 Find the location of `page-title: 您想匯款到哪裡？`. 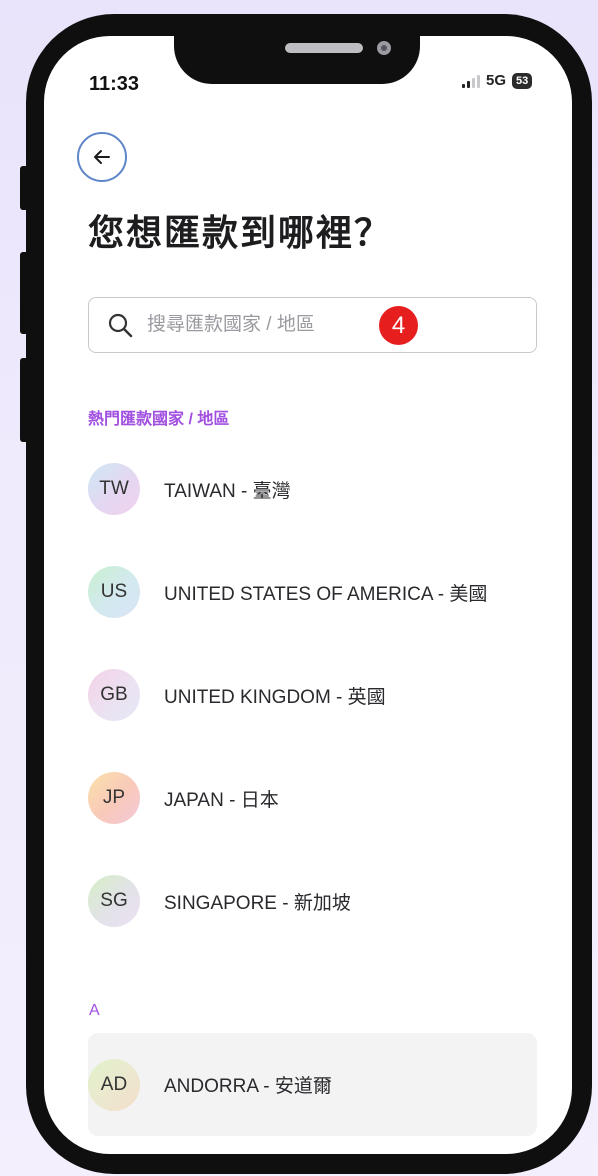

page-title: 您想匯款到哪裡？ is located at coordinates (240, 232).